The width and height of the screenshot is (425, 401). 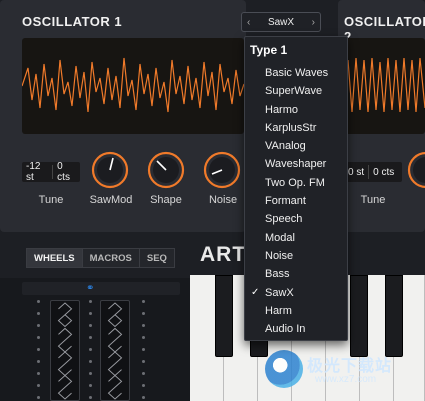 I want to click on selector-value: SawX, so click(x=281, y=22).